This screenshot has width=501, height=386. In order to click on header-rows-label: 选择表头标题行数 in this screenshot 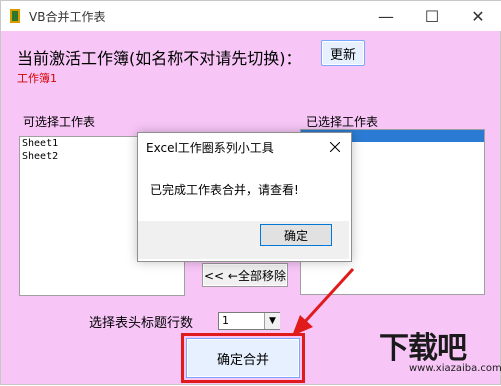, I will do `click(141, 323)`.